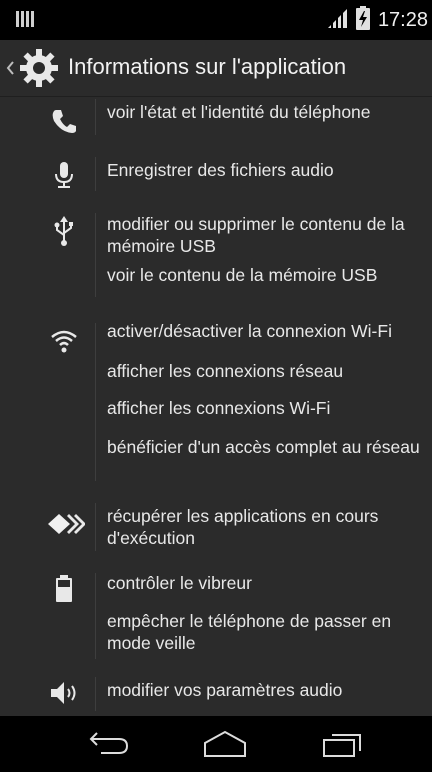 The width and height of the screenshot is (432, 772). I want to click on permission-item: voir l'état et l'identité du téléphone, so click(239, 112).